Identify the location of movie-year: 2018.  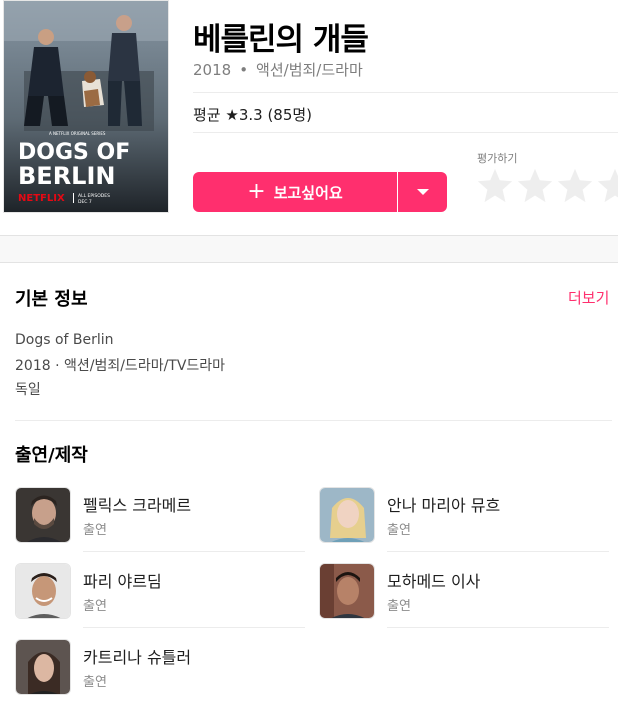
(212, 70).